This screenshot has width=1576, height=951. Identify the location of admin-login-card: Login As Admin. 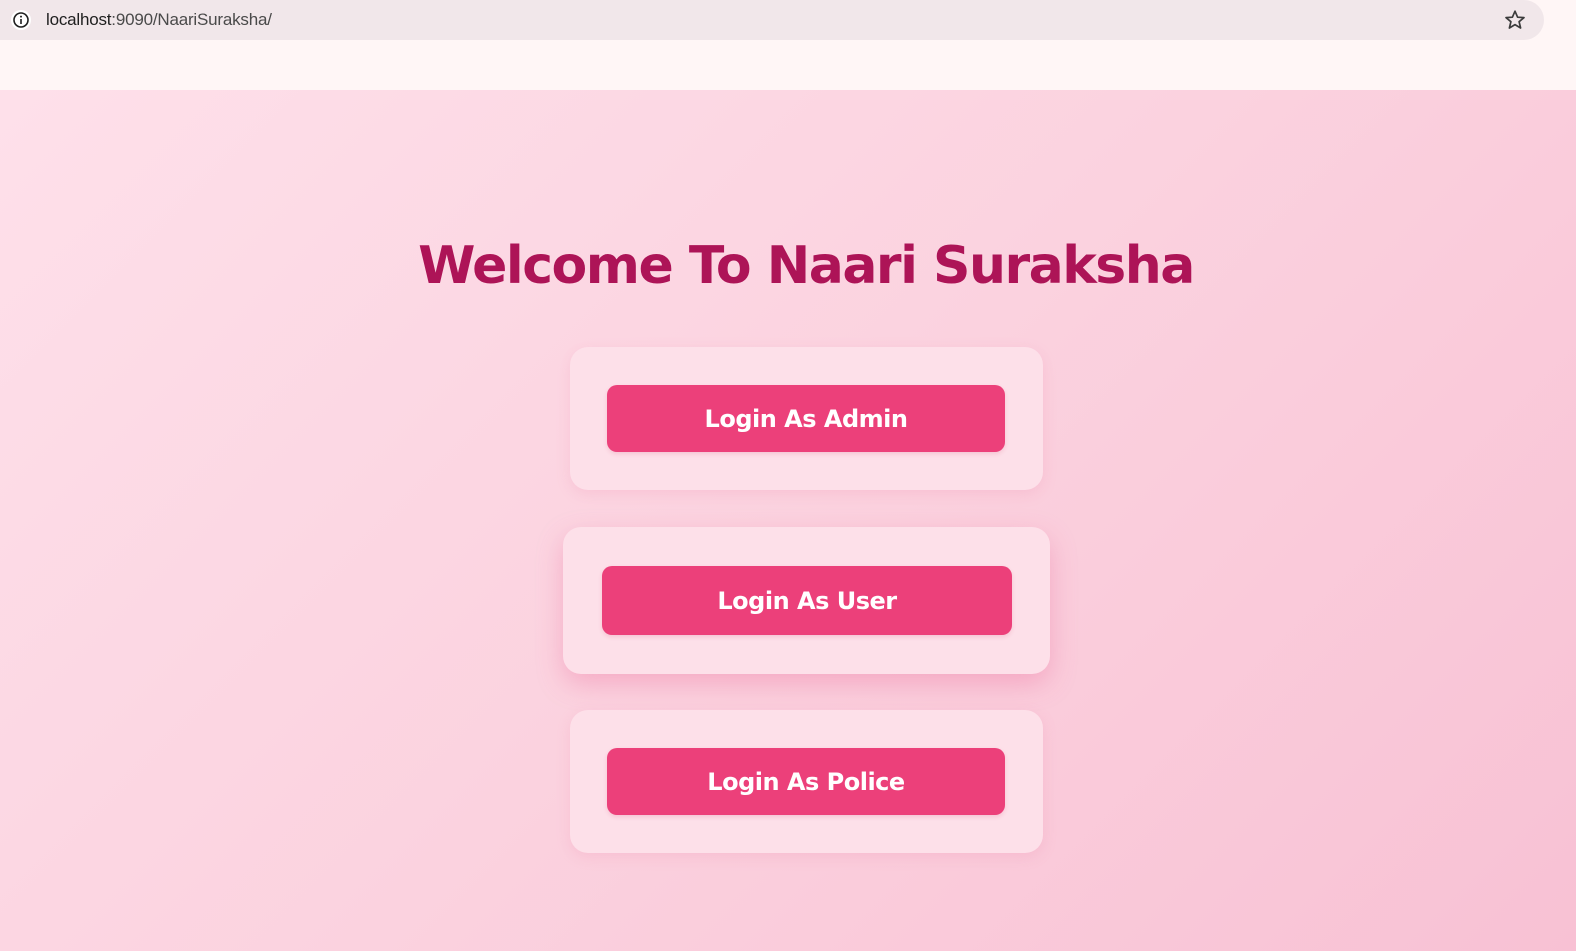
(806, 418).